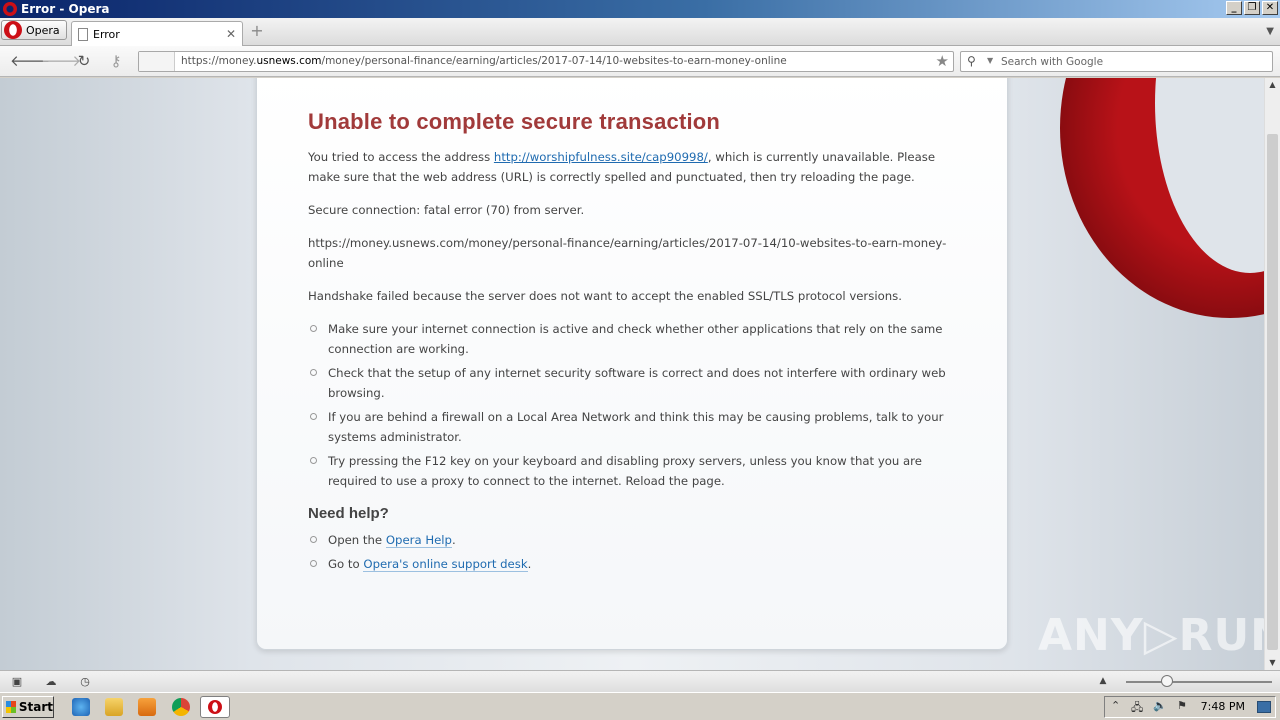 The image size is (1280, 720). Describe the element at coordinates (1151, 635) in the screenshot. I see `anyrun-watermark: ANY▷RUN` at that location.